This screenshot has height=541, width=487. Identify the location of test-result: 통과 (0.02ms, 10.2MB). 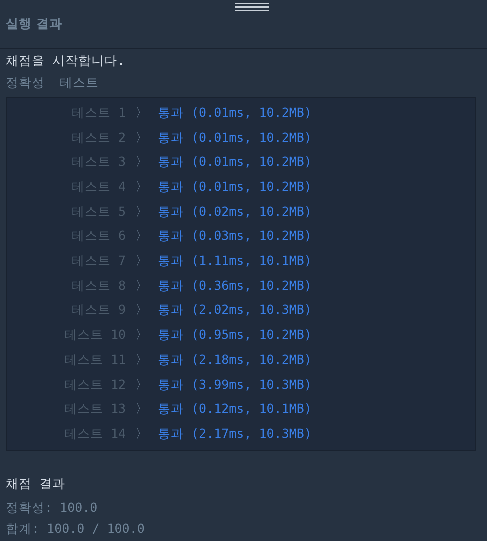
(235, 211).